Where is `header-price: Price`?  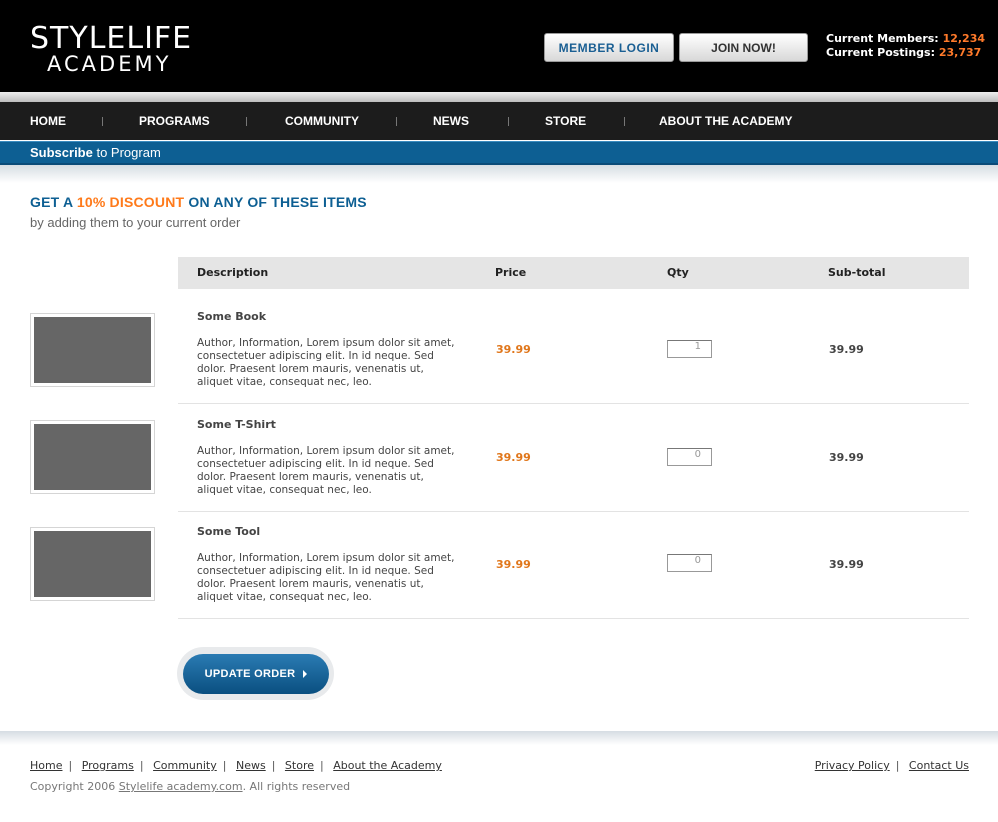
header-price: Price is located at coordinates (511, 272).